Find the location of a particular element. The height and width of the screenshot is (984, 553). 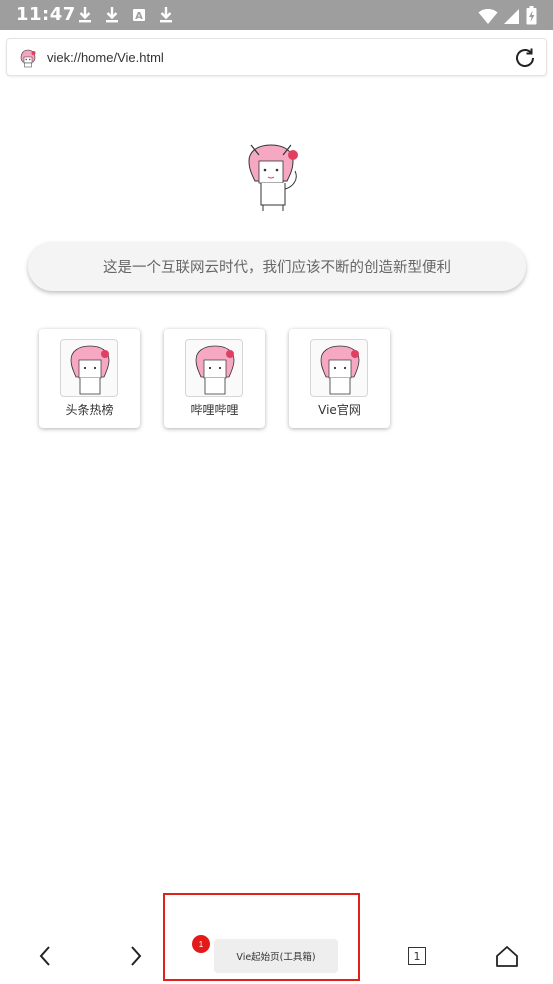

search-box: 这是一个互联网云时代，我们应该不断的创造新型便利 is located at coordinates (277, 266).